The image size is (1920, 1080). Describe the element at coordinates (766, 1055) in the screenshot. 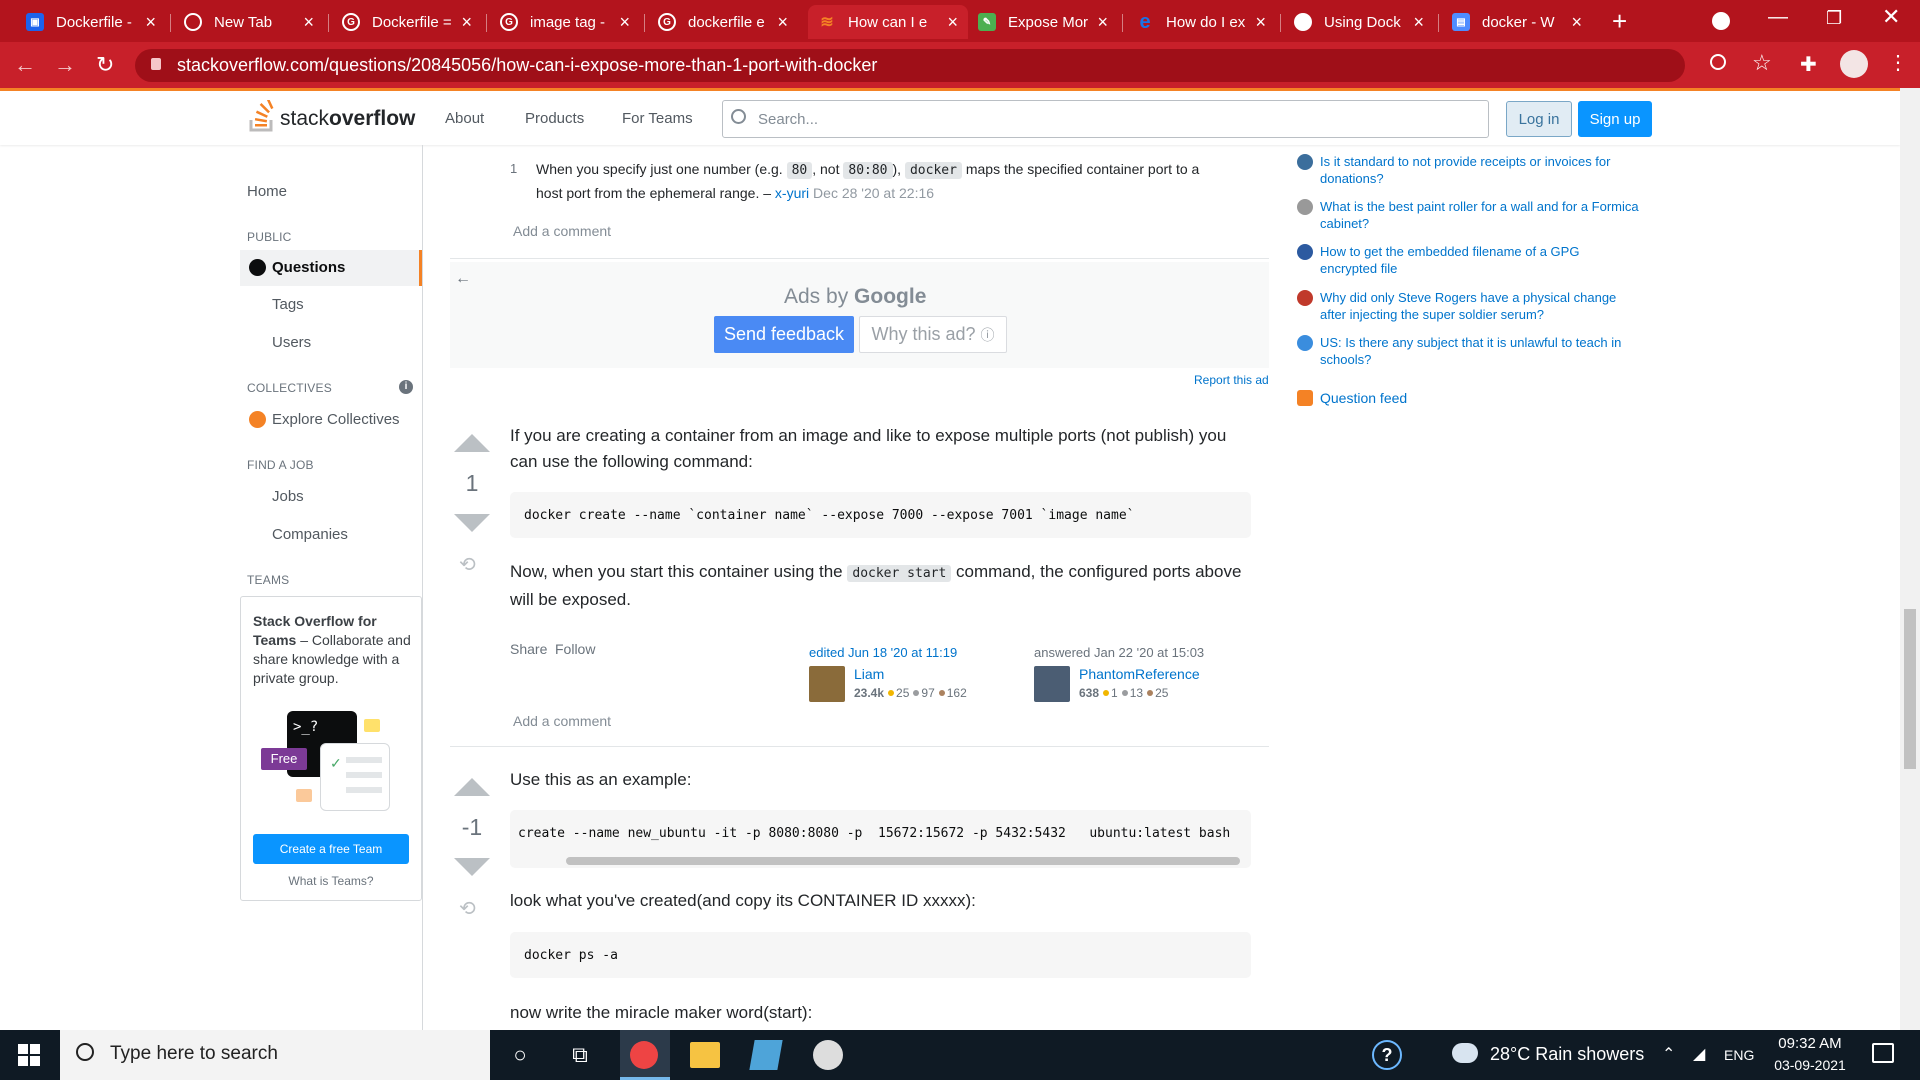

I see `notepad-icon` at that location.